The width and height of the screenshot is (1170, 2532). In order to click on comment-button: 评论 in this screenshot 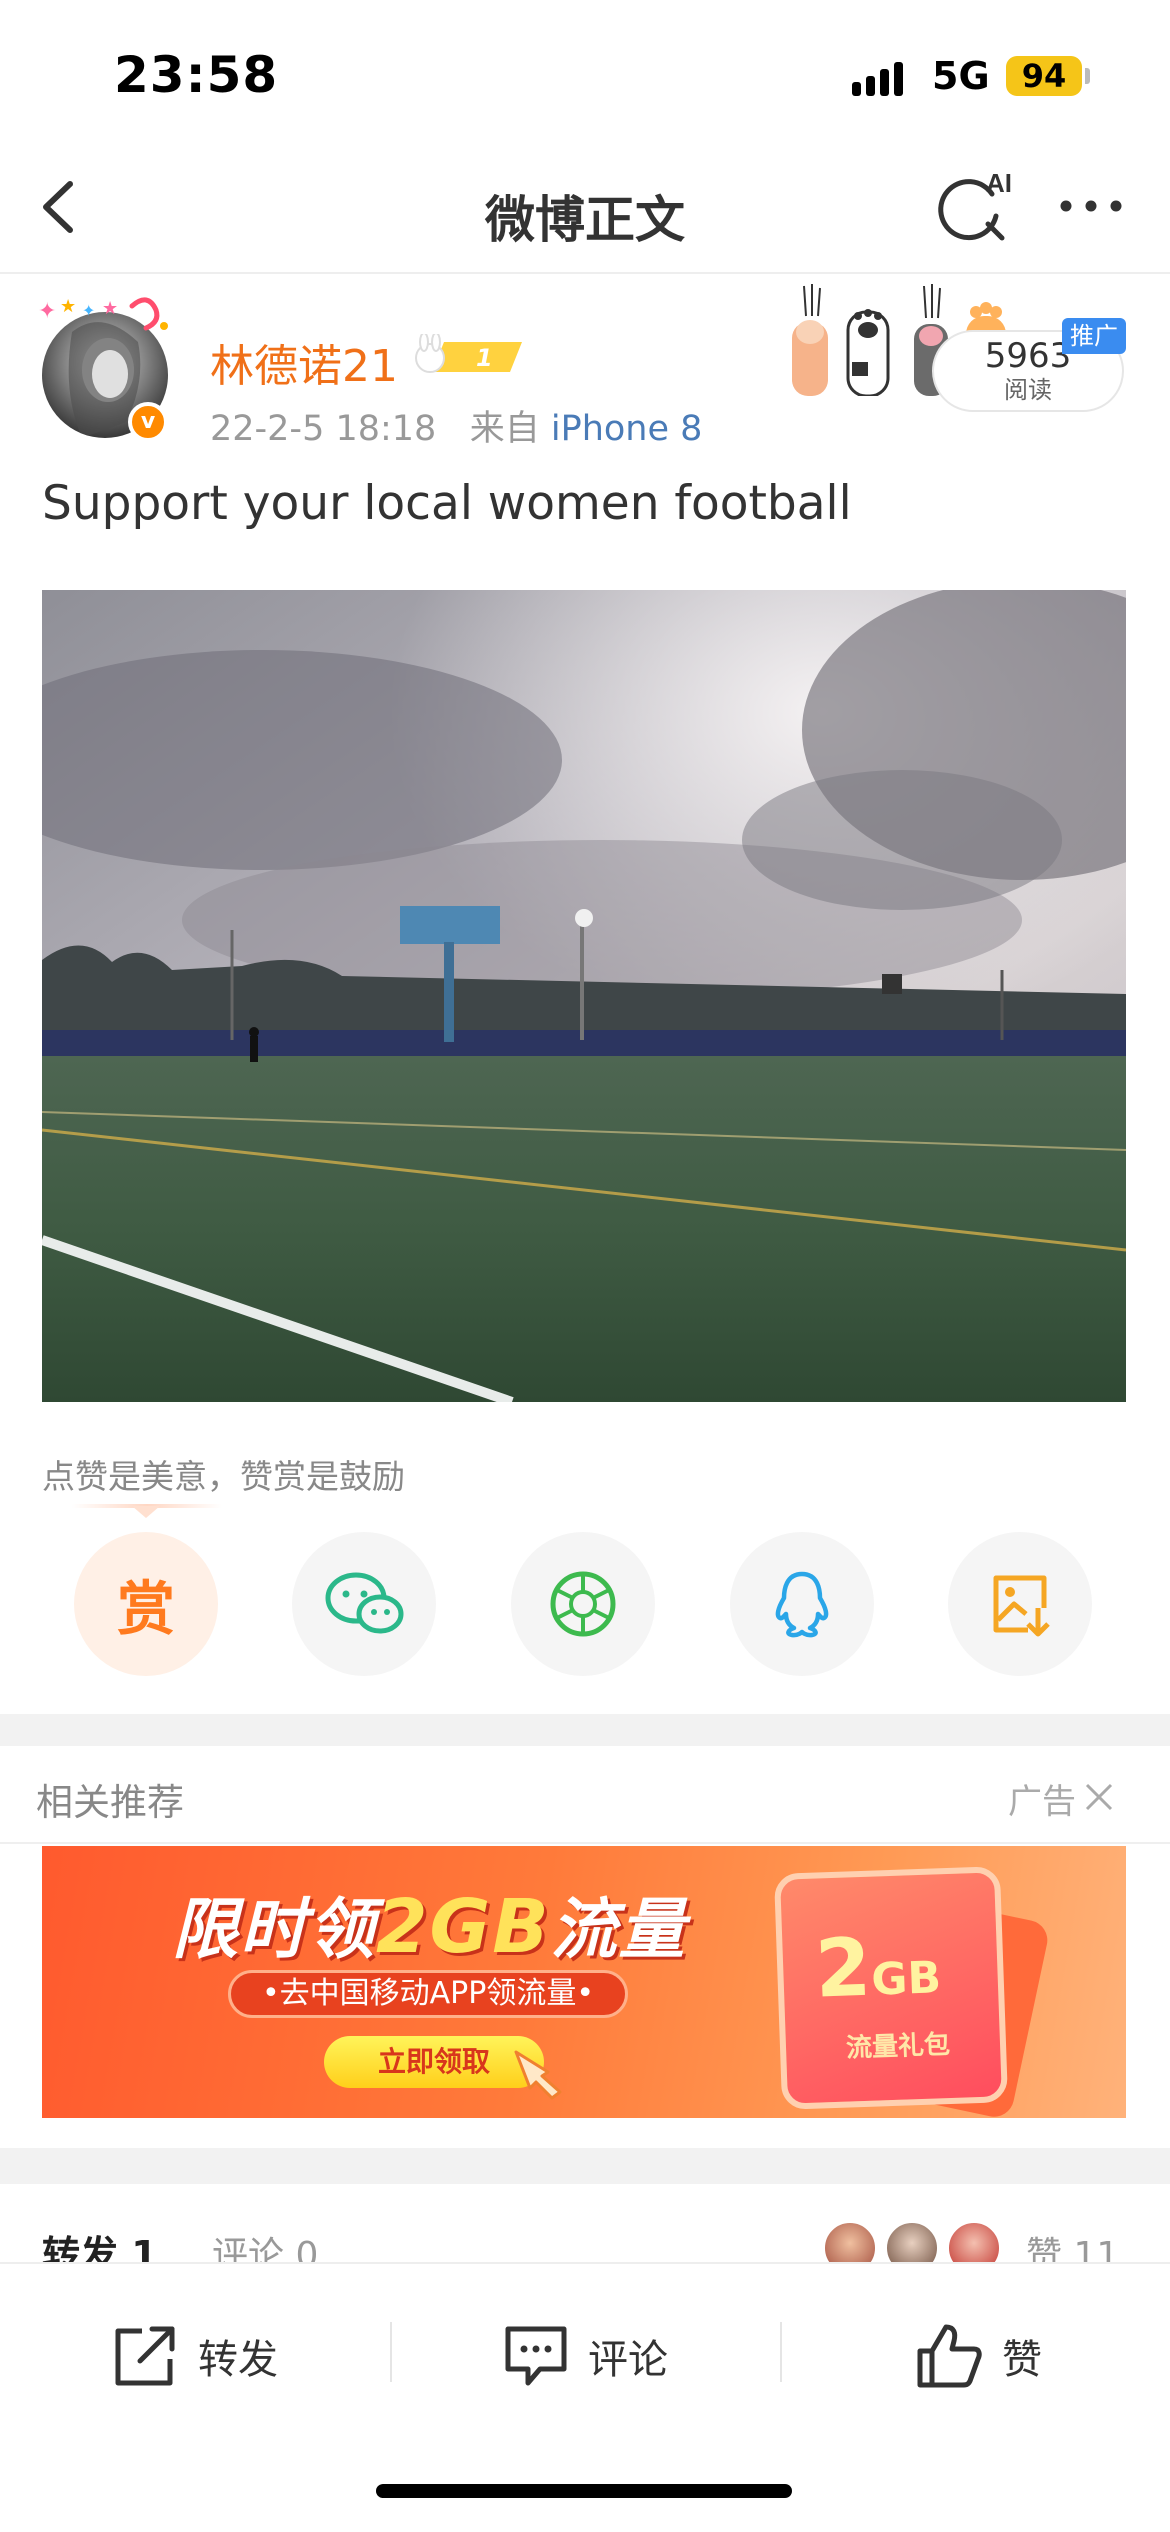, I will do `click(585, 2356)`.